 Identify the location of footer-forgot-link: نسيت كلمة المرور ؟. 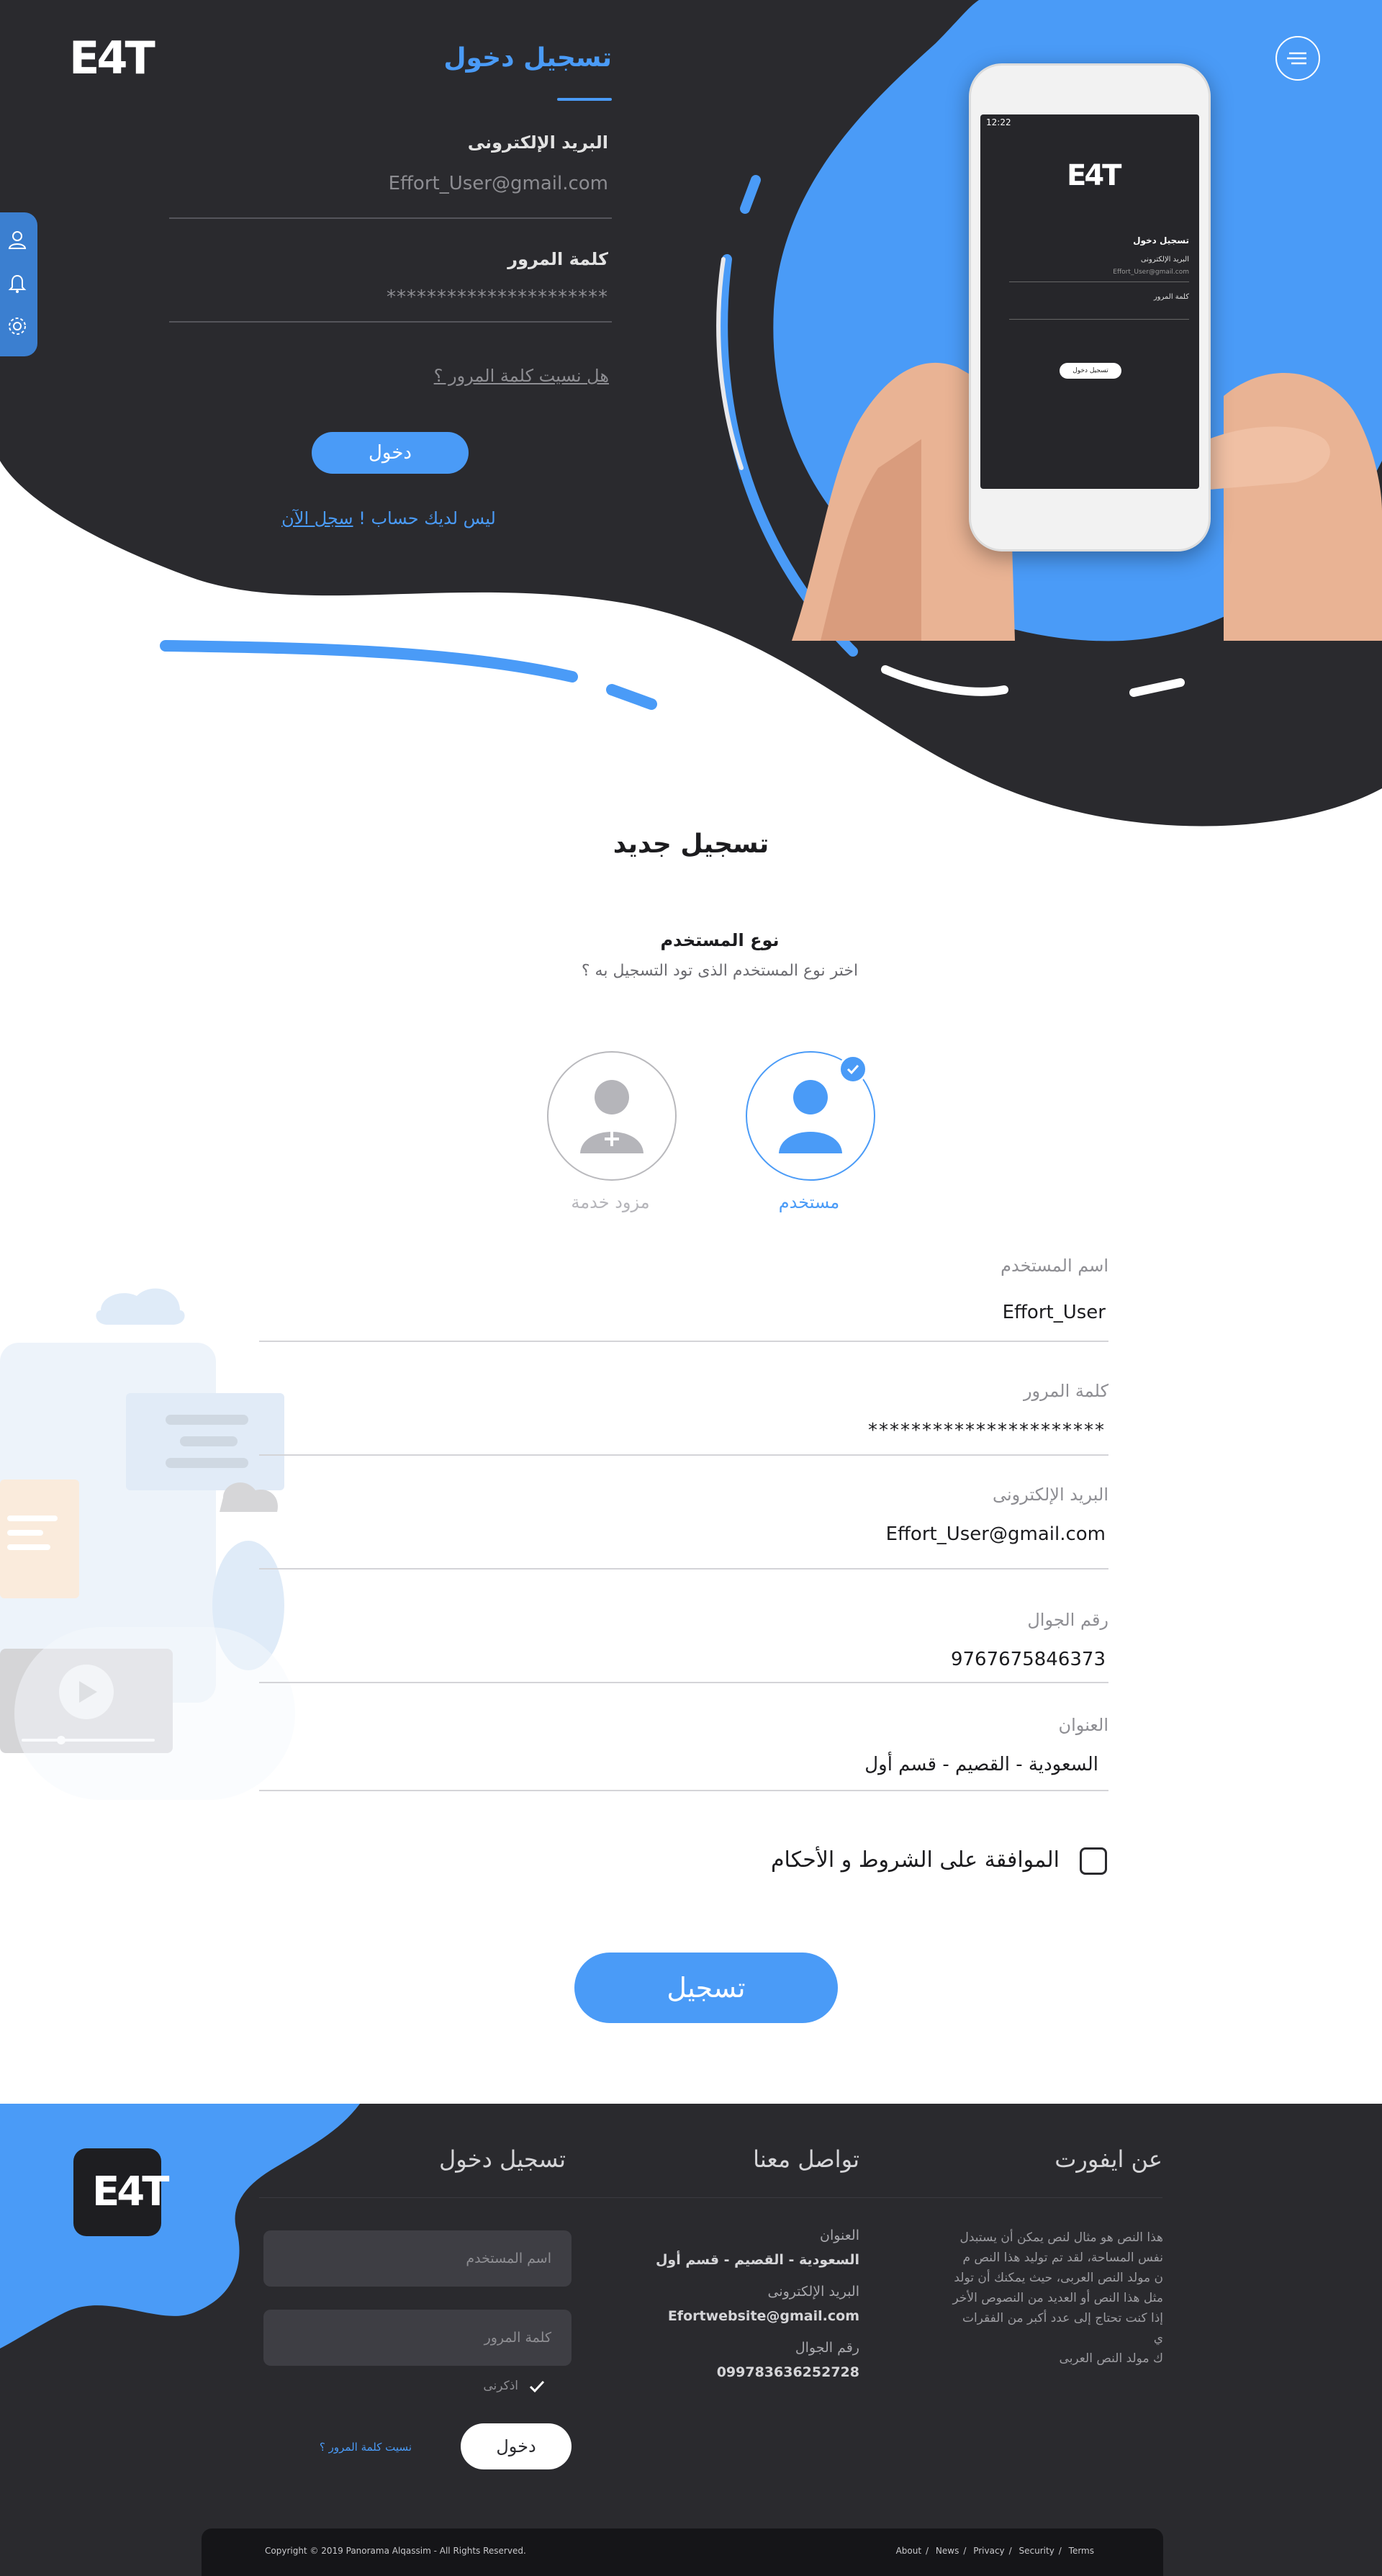
(350, 2447).